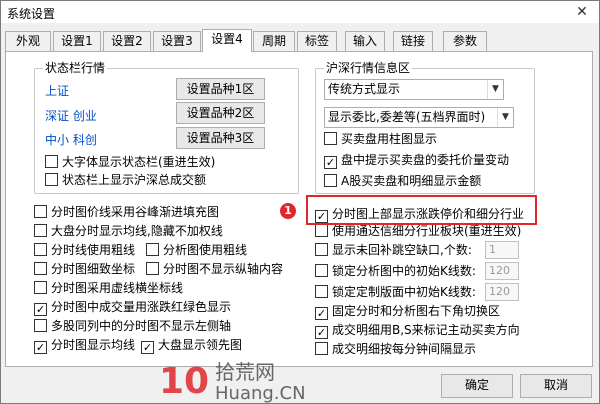 This screenshot has width=600, height=404. I want to click on checkbox-show-avg-line: ✓ 分时图显示均线, so click(84, 346).